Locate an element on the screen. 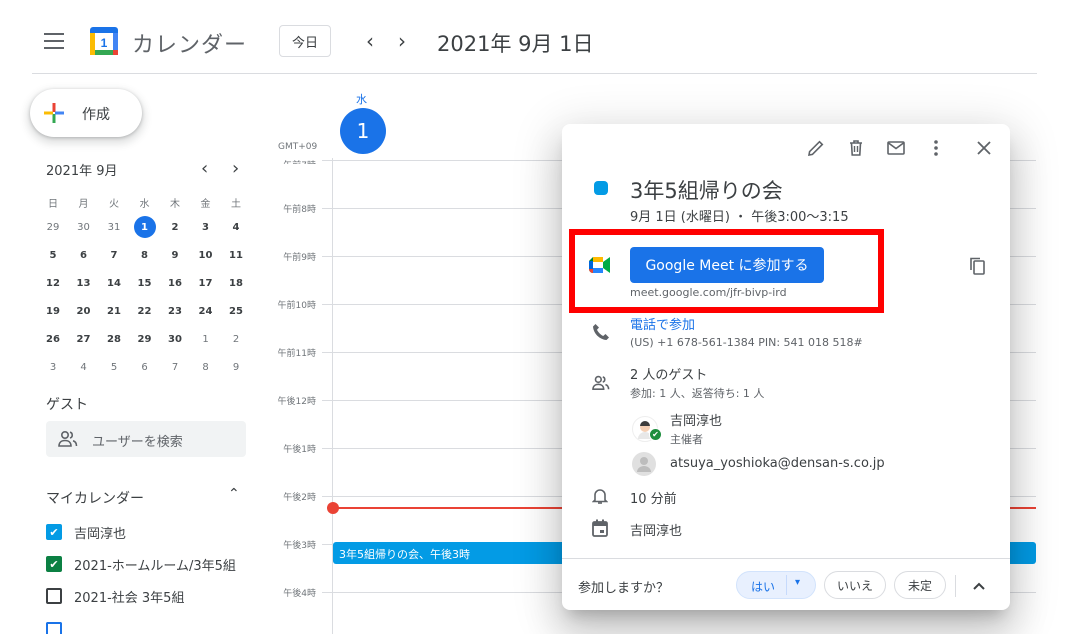 This screenshot has width=1066, height=634. mini-weekday-label: 日 is located at coordinates (53, 204).